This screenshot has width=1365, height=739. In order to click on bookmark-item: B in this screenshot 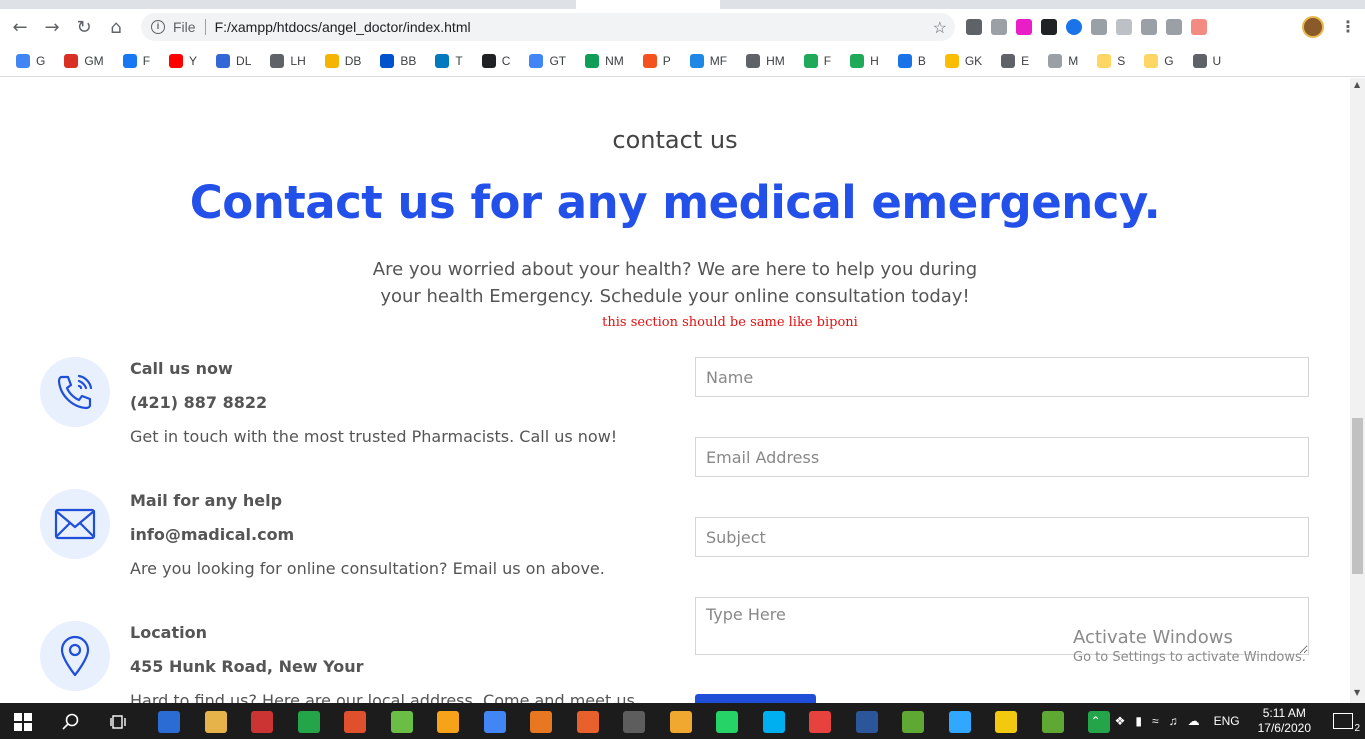, I will do `click(911, 60)`.